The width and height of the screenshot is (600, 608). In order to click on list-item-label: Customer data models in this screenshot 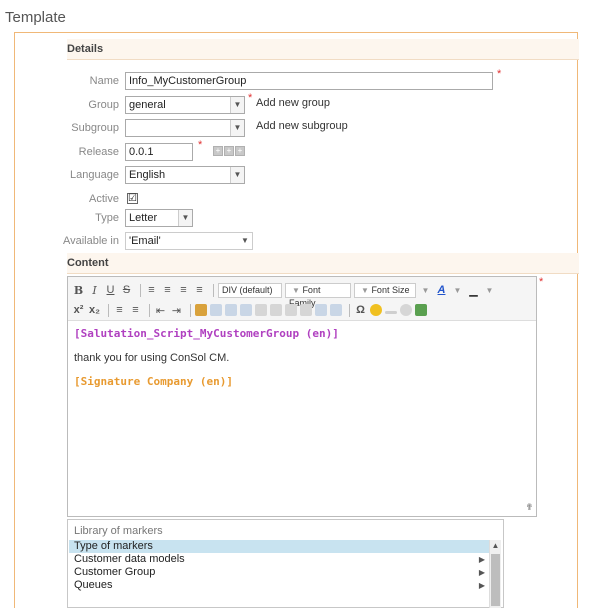, I will do `click(129, 559)`.